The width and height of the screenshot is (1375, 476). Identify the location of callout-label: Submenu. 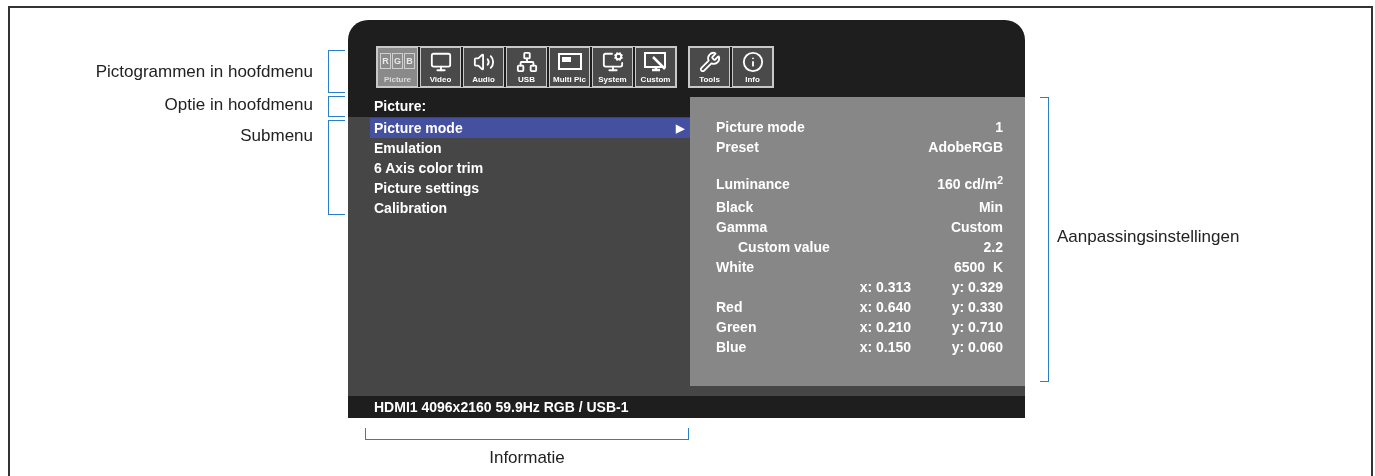
(276, 136).